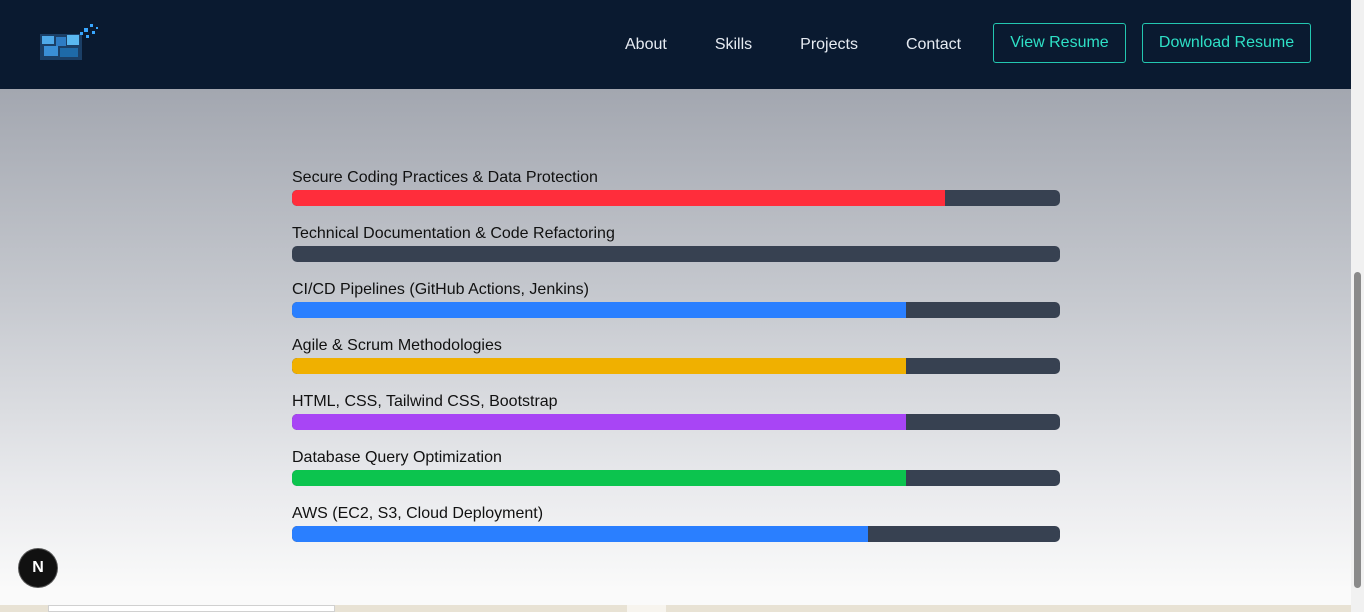 The width and height of the screenshot is (1364, 612). What do you see at coordinates (933, 45) in the screenshot?
I see `nav-link-contact: Contact` at bounding box center [933, 45].